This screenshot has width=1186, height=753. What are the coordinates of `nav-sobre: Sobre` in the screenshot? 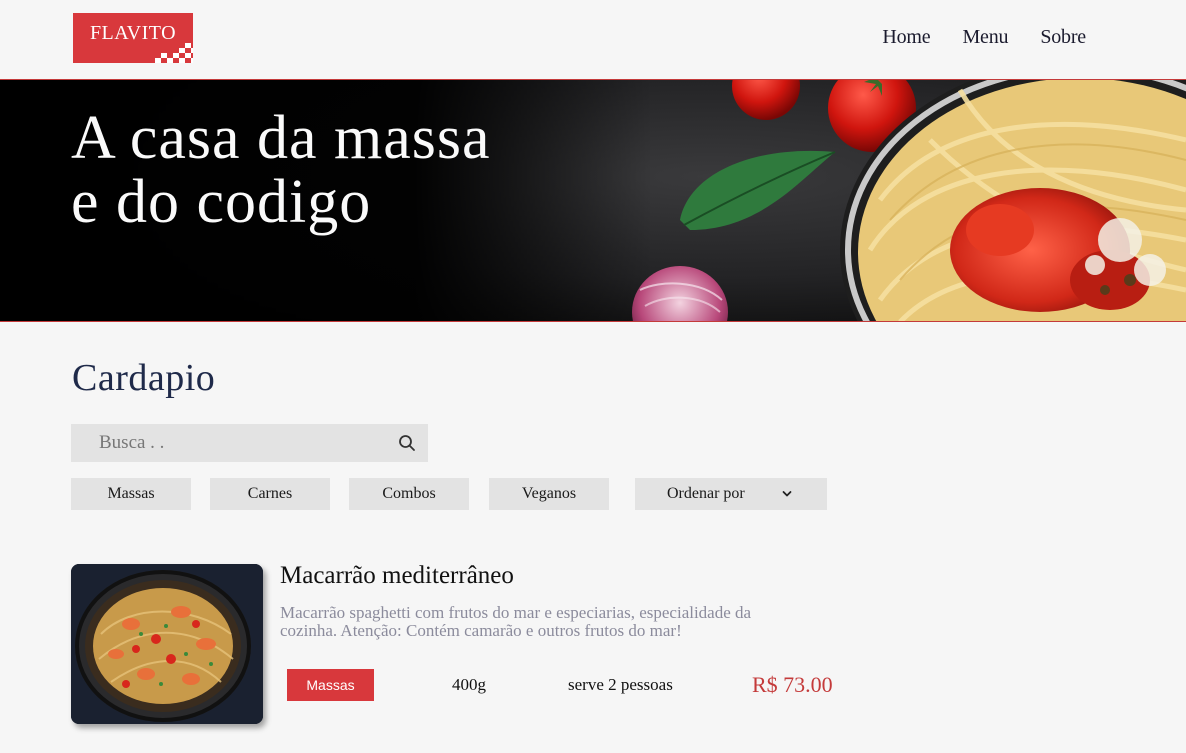 It's located at (1063, 37).